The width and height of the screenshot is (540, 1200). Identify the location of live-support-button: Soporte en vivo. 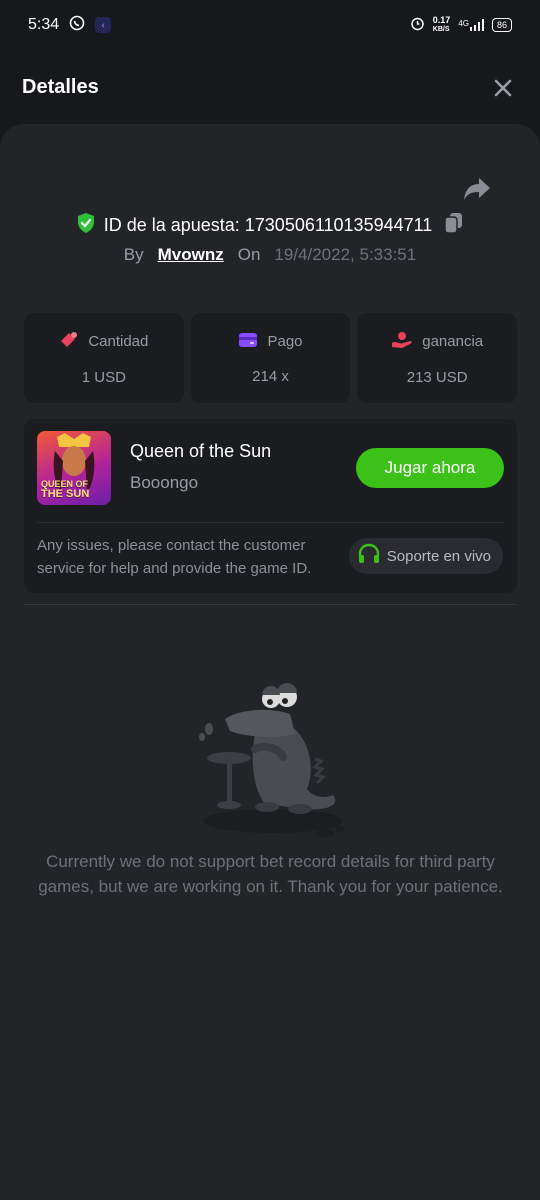
(425, 556).